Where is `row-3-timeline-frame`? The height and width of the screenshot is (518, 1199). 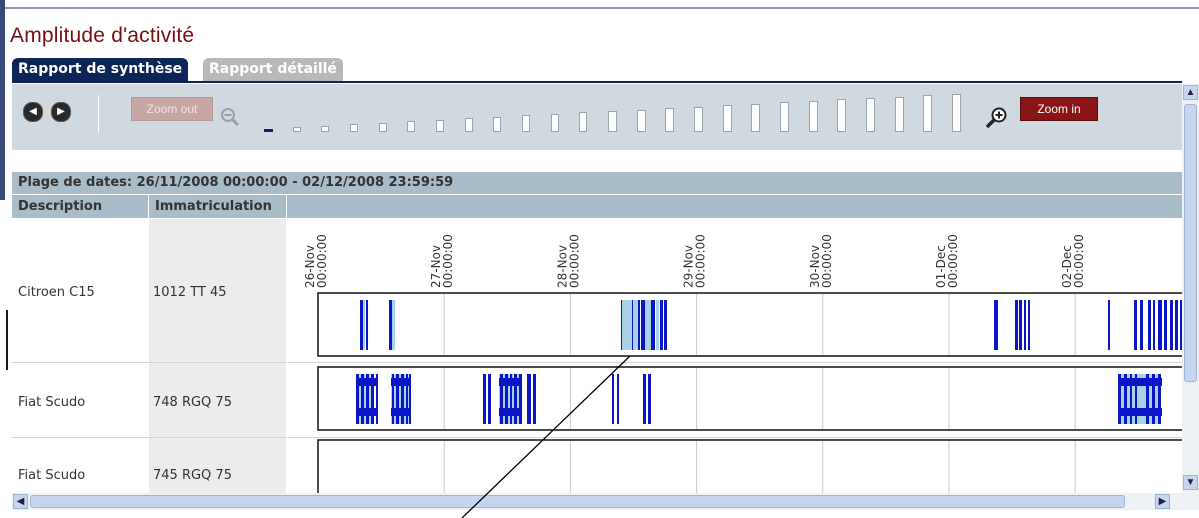 row-3-timeline-frame is located at coordinates (758, 470).